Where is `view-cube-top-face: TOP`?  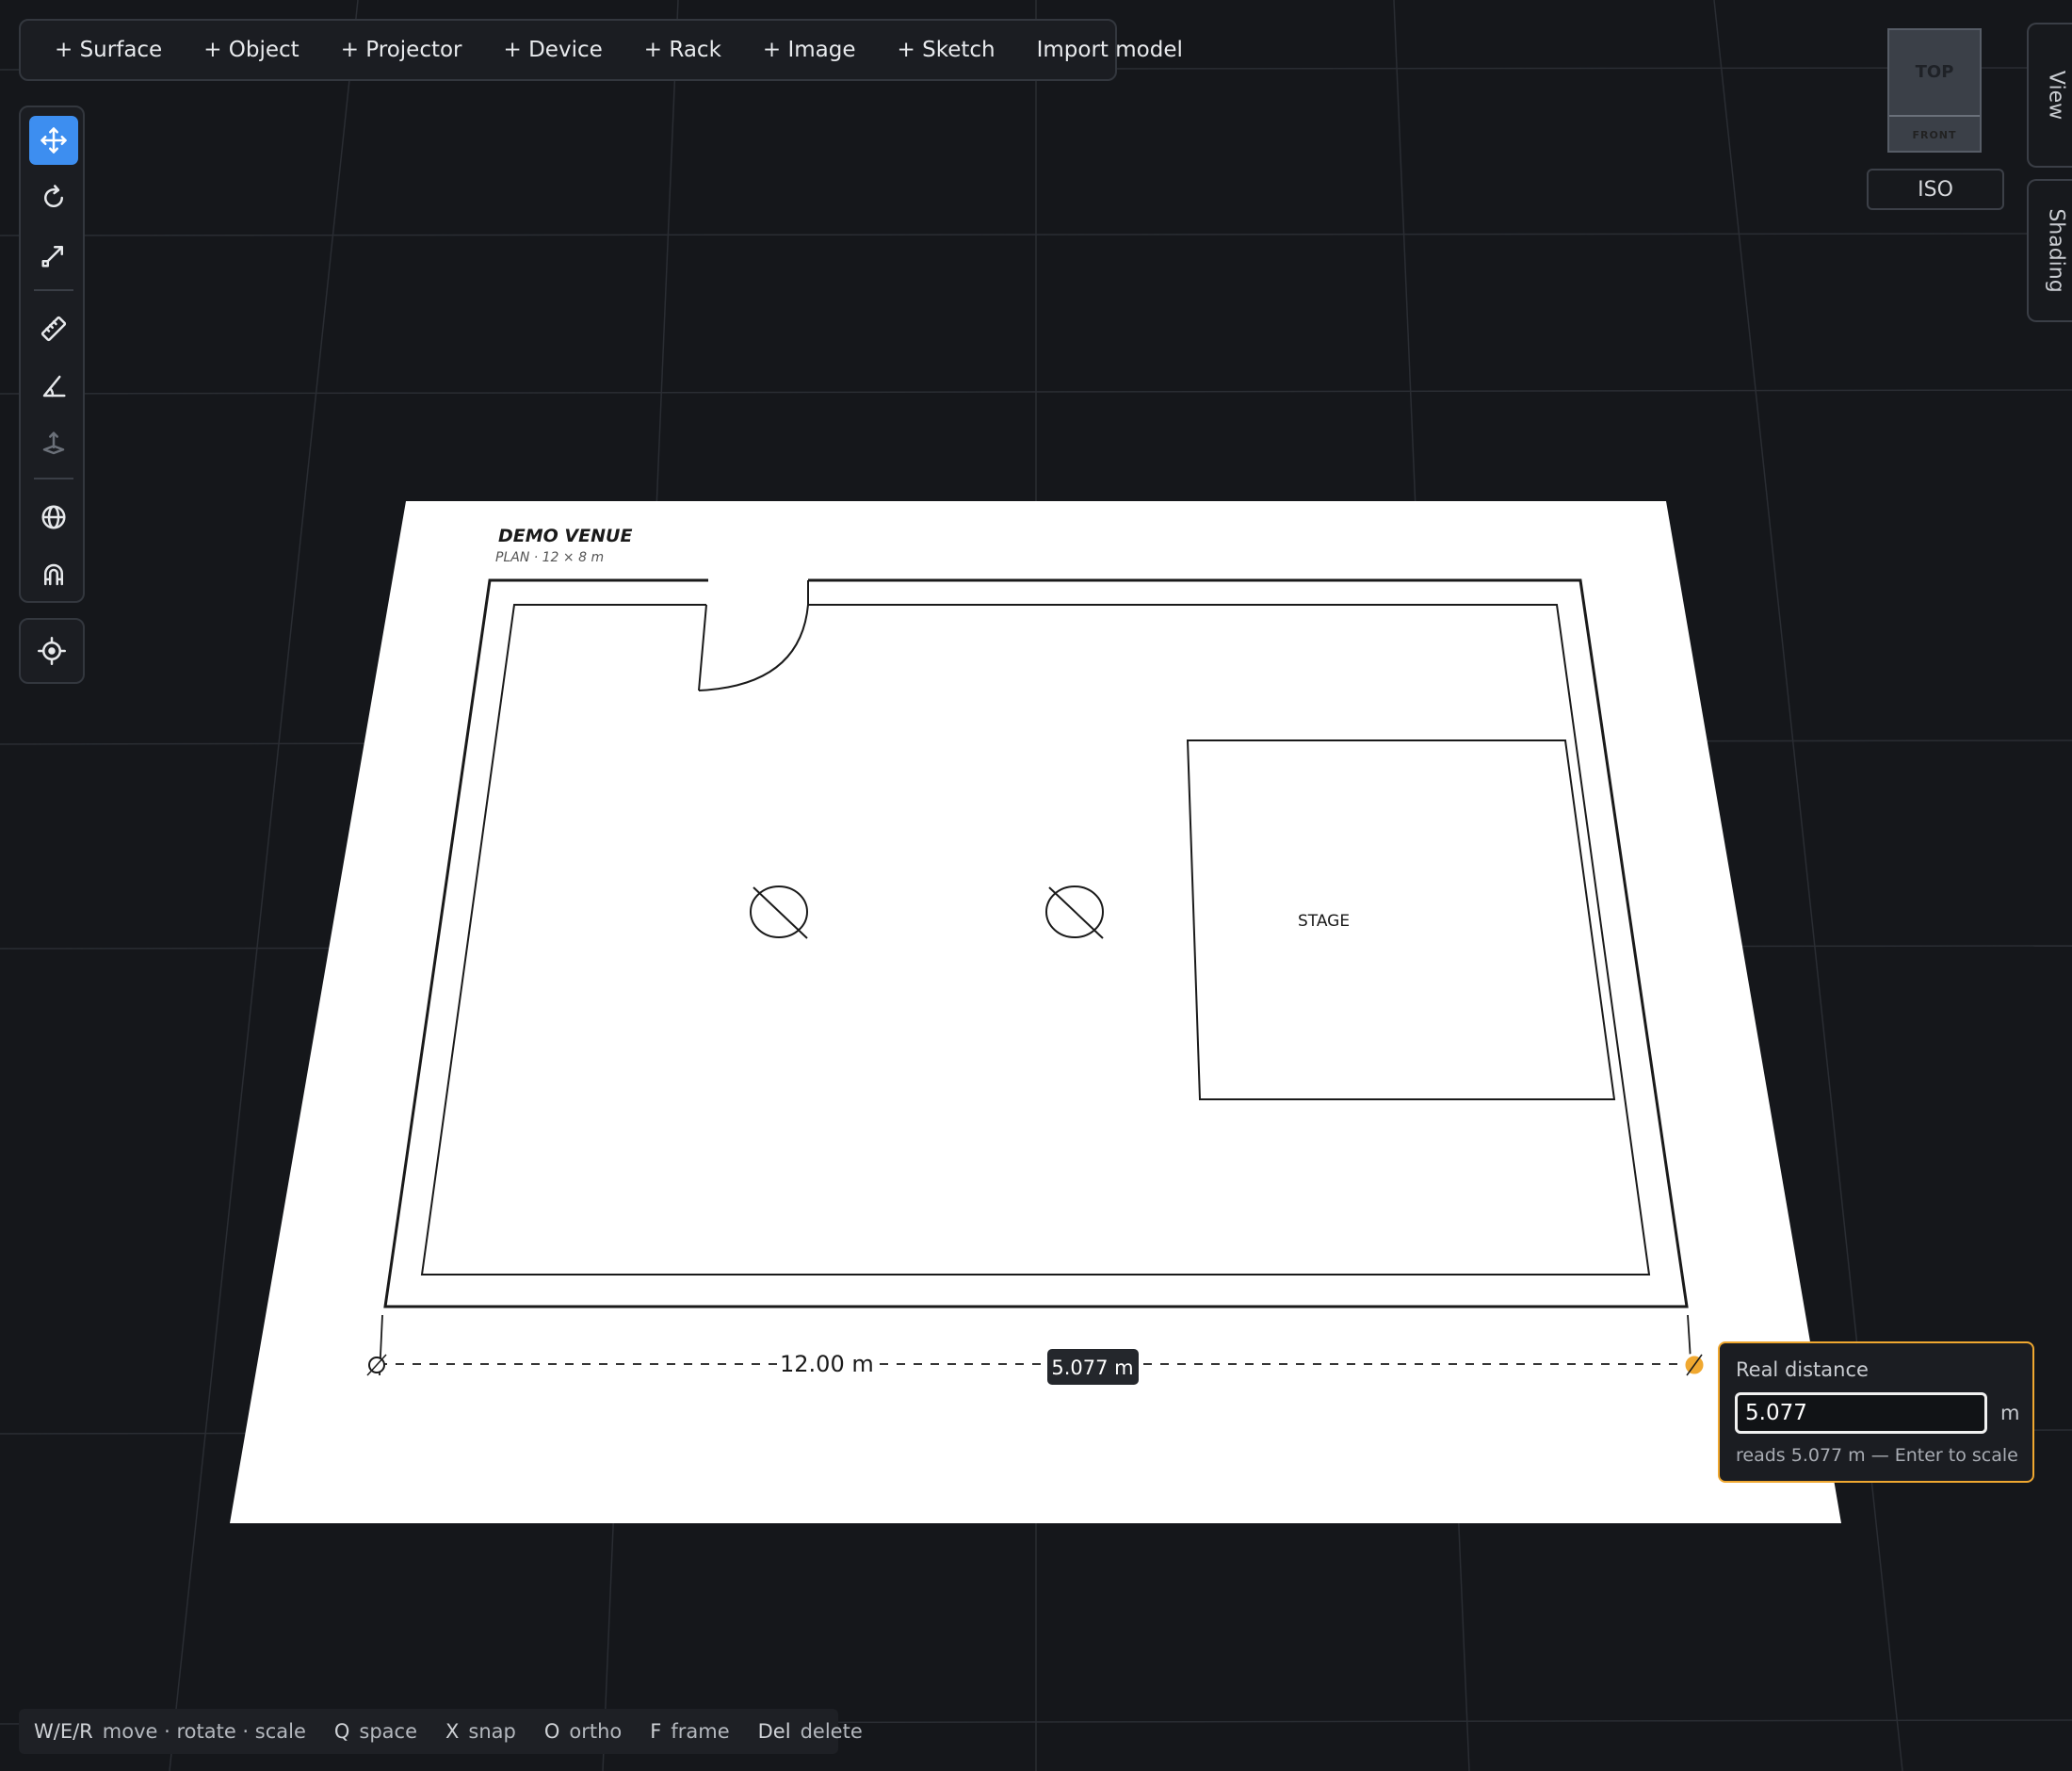
view-cube-top-face: TOP is located at coordinates (1935, 71).